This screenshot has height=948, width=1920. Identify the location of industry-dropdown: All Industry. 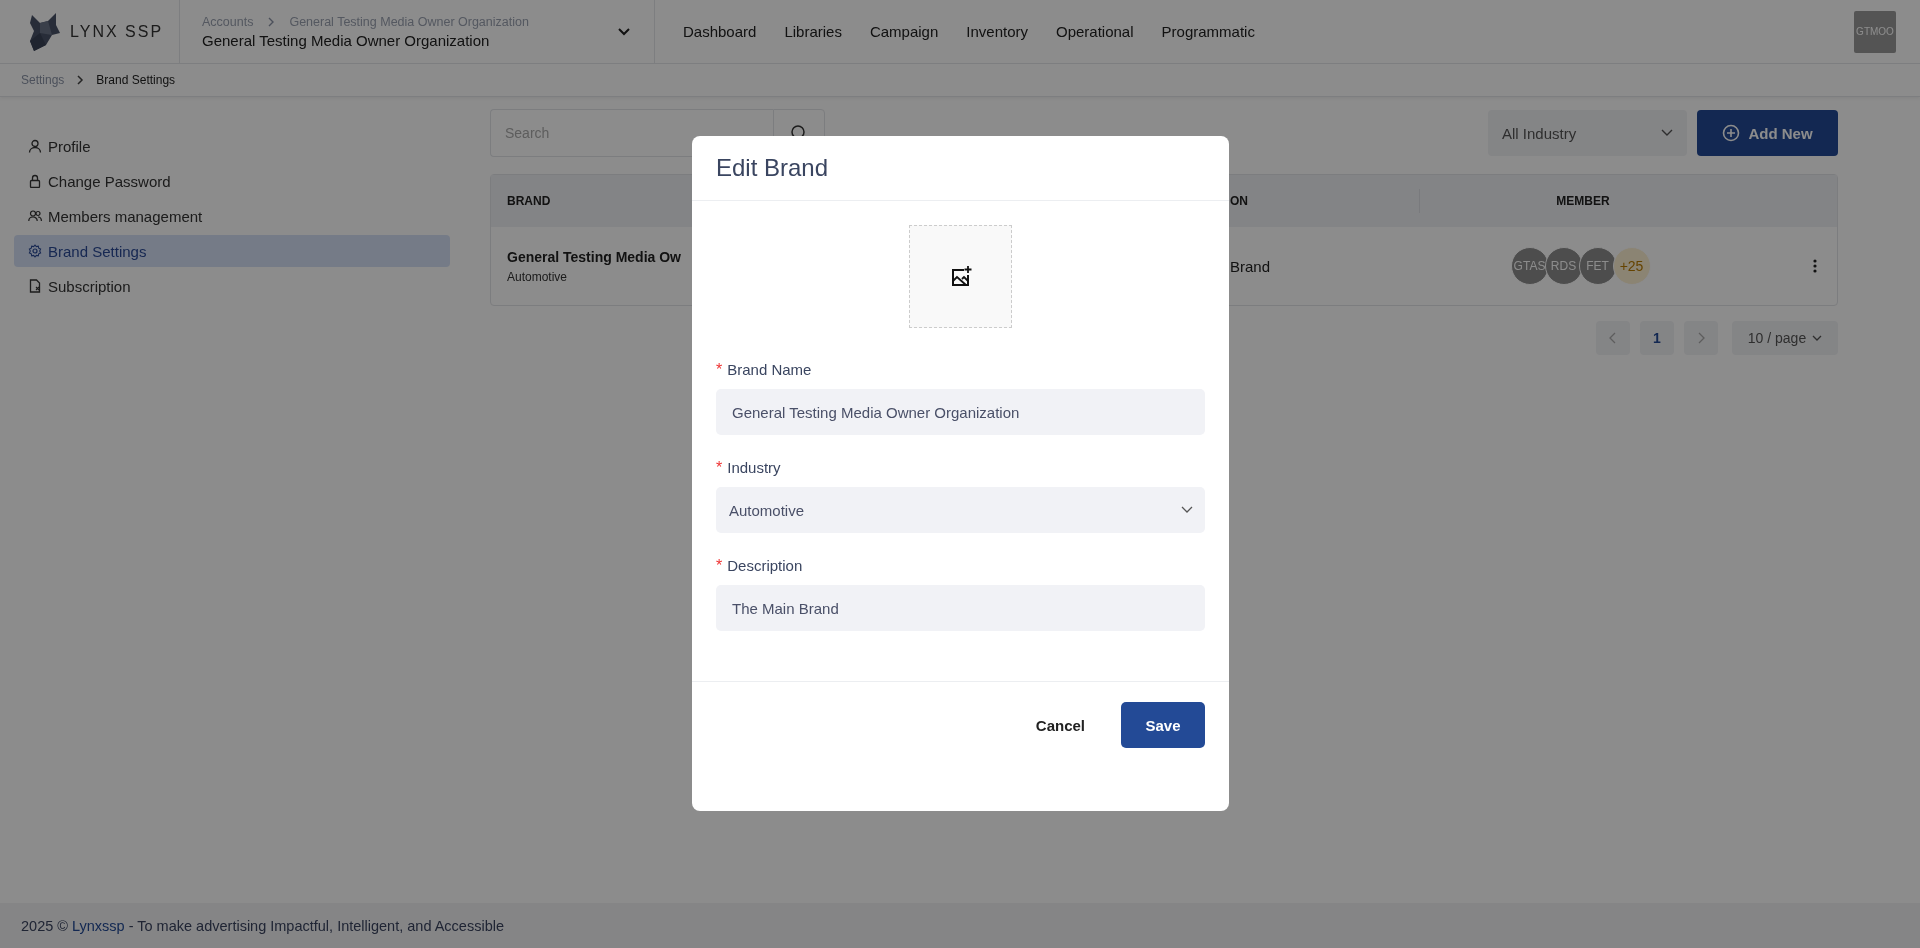
(1587, 133).